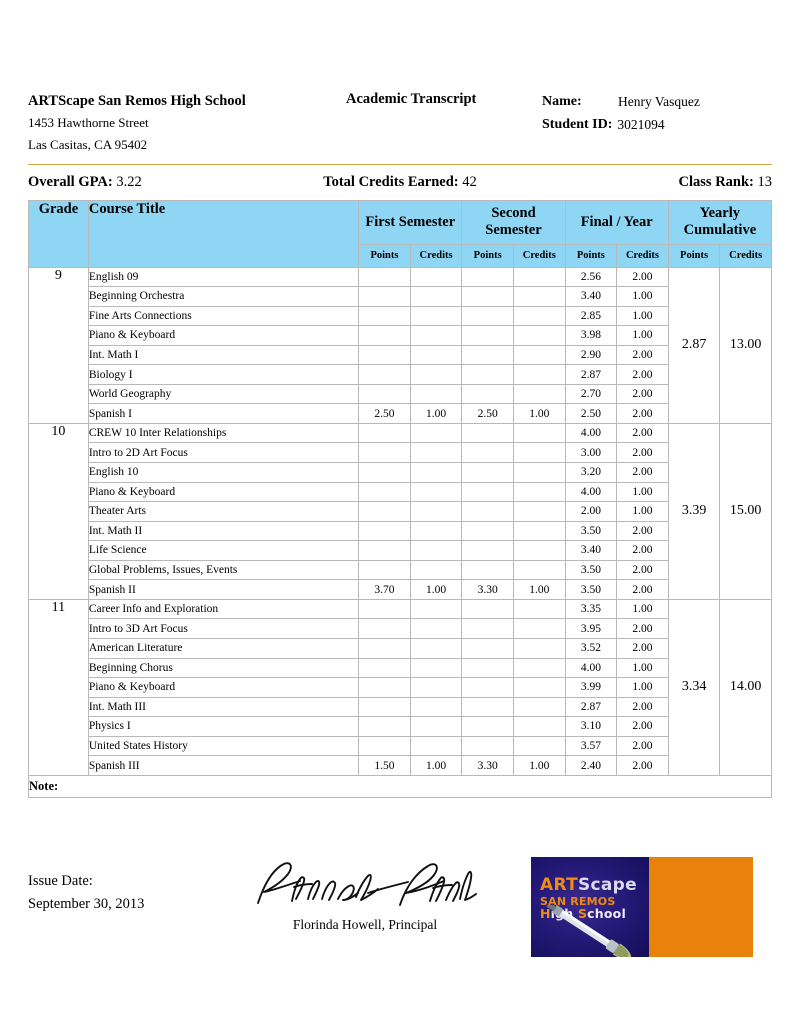 This screenshot has height=1035, width=800. I want to click on table-row: Theater Arts 2.00 1.00, so click(400, 511).